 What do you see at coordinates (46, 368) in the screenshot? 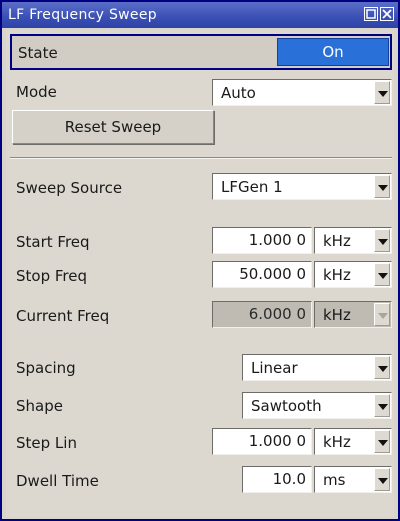
I see `spacing-label: Spacing` at bounding box center [46, 368].